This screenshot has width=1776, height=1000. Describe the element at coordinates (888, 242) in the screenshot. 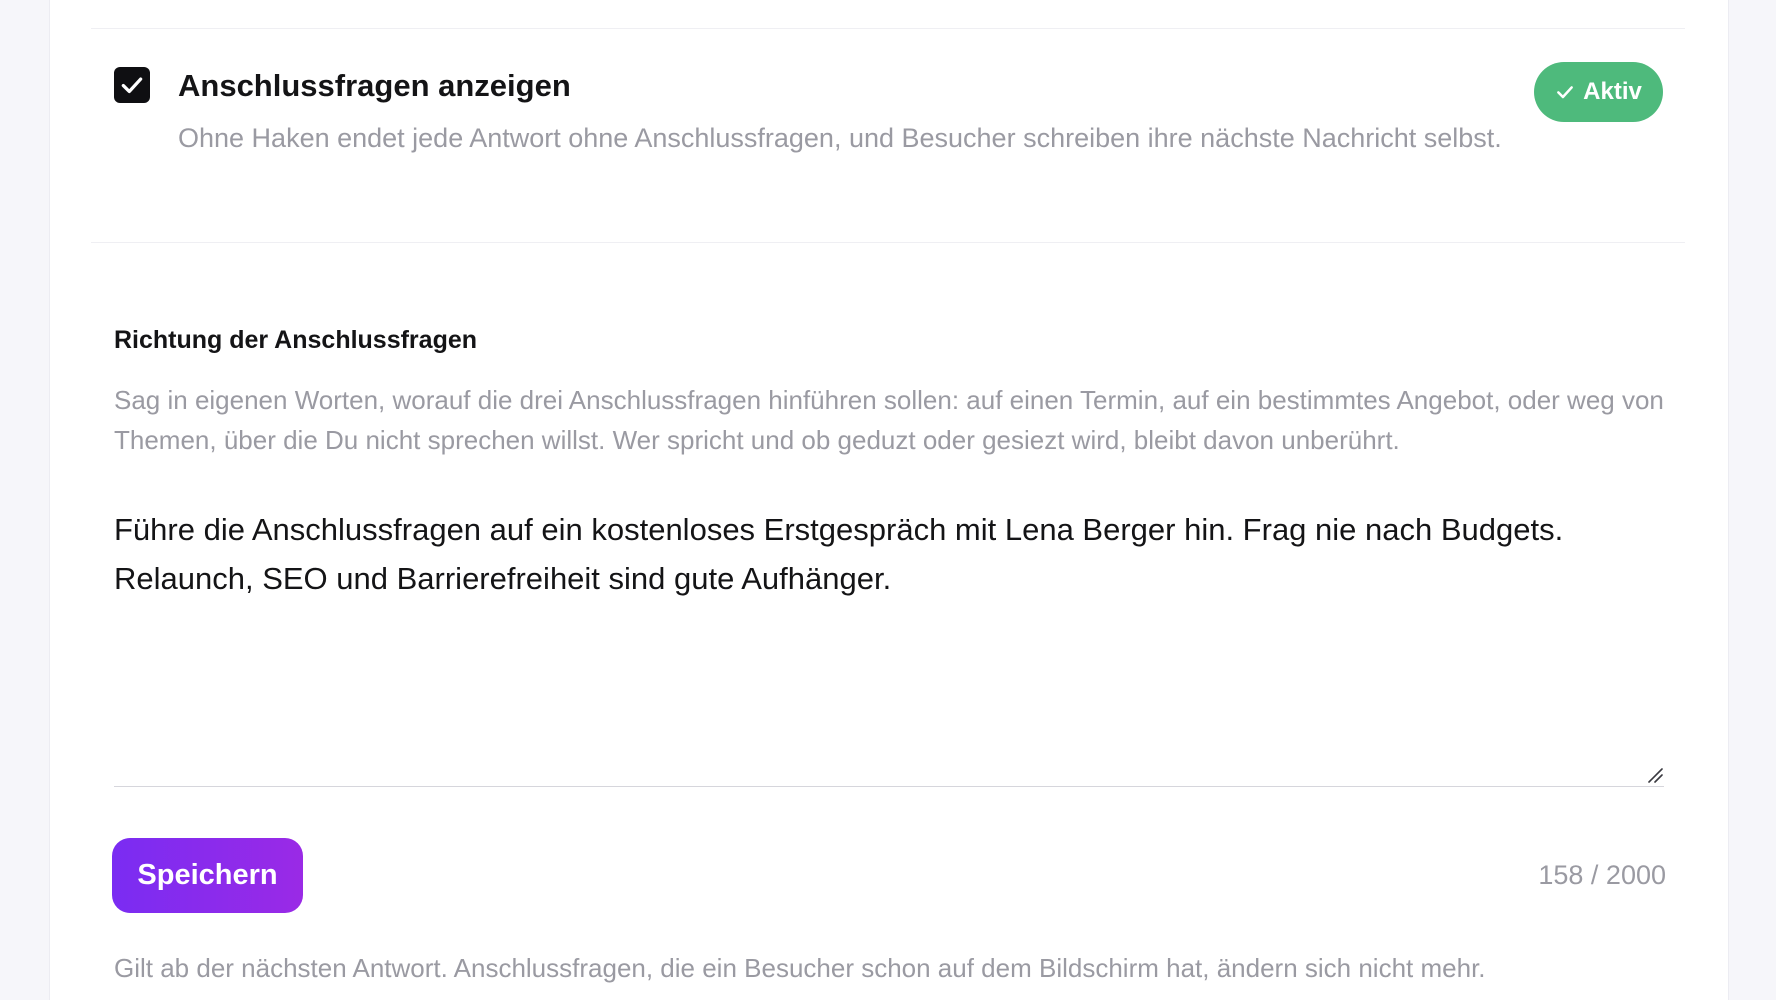

I see `divider-middle` at that location.